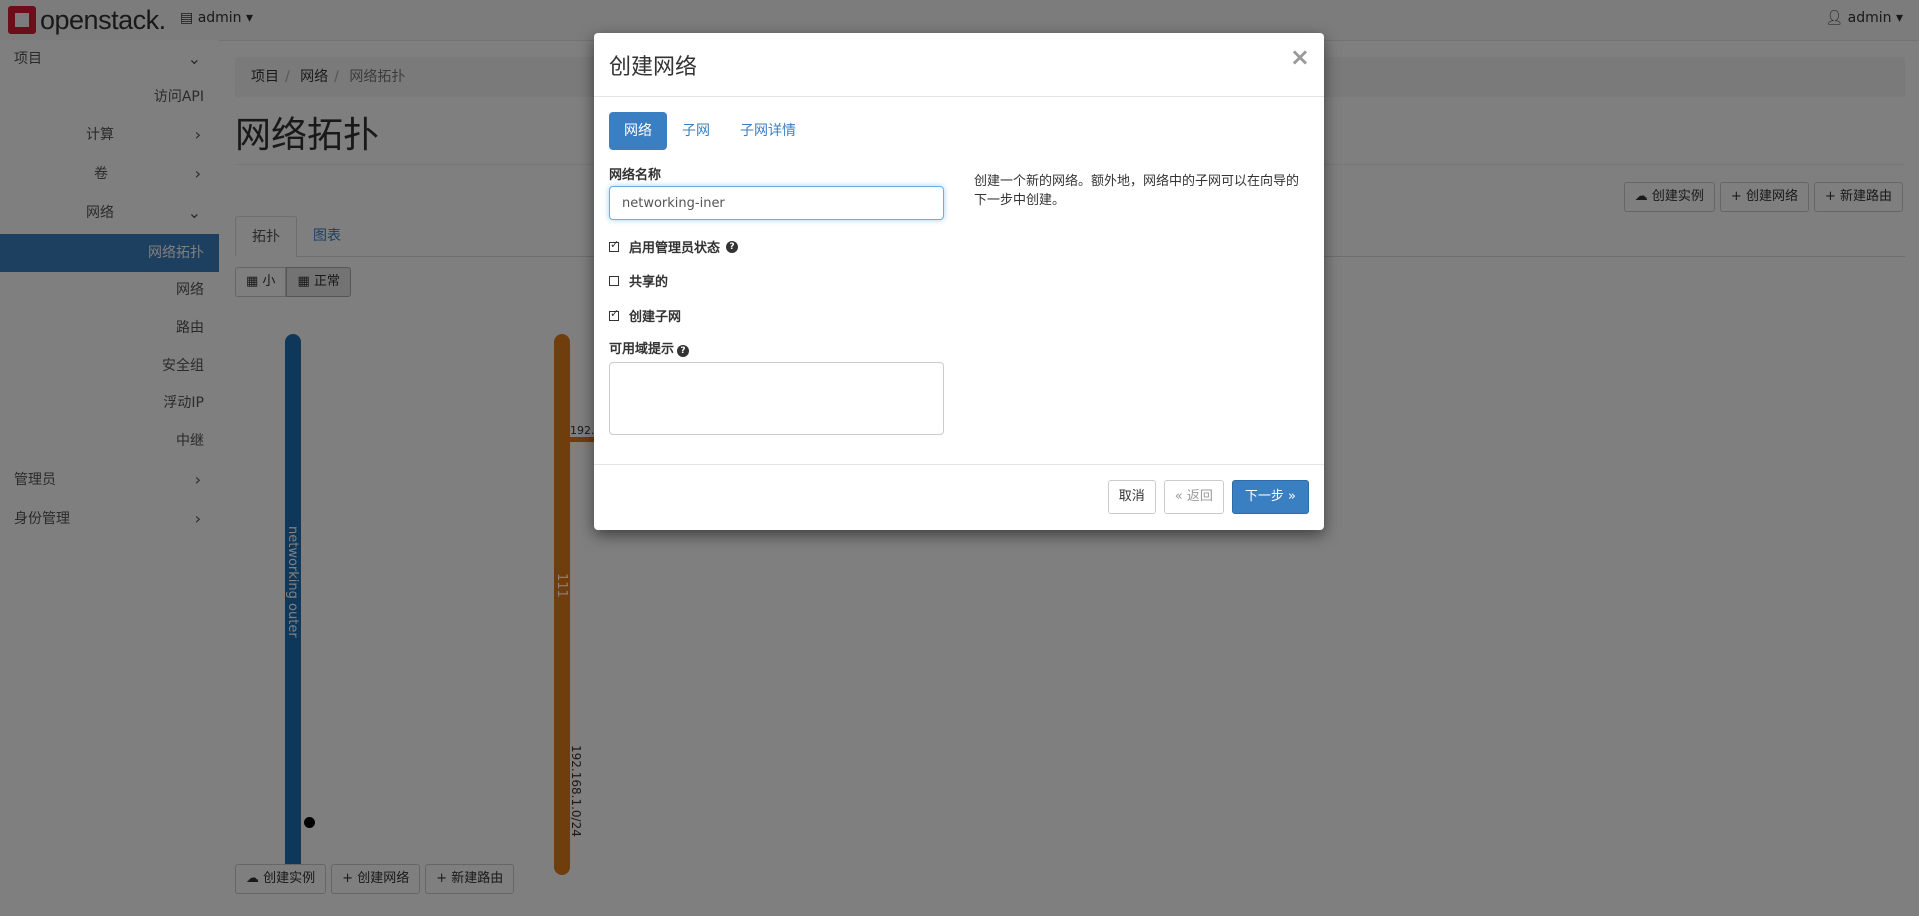 The height and width of the screenshot is (916, 1919). I want to click on back-button: « 返回, so click(1193, 497).